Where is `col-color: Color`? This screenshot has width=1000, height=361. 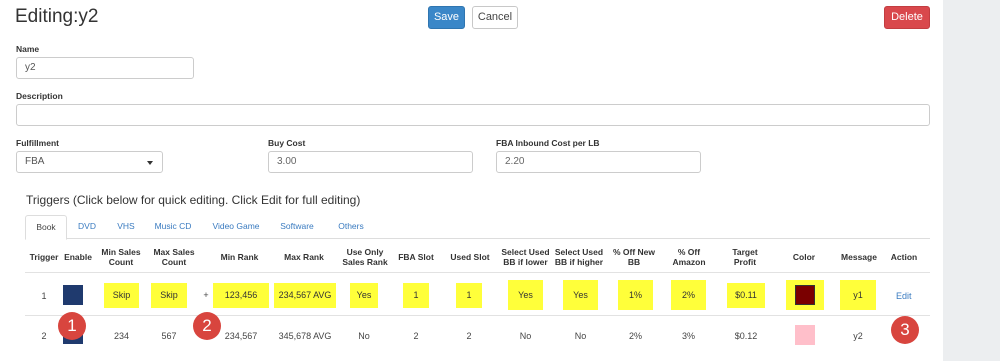
col-color: Color is located at coordinates (804, 257).